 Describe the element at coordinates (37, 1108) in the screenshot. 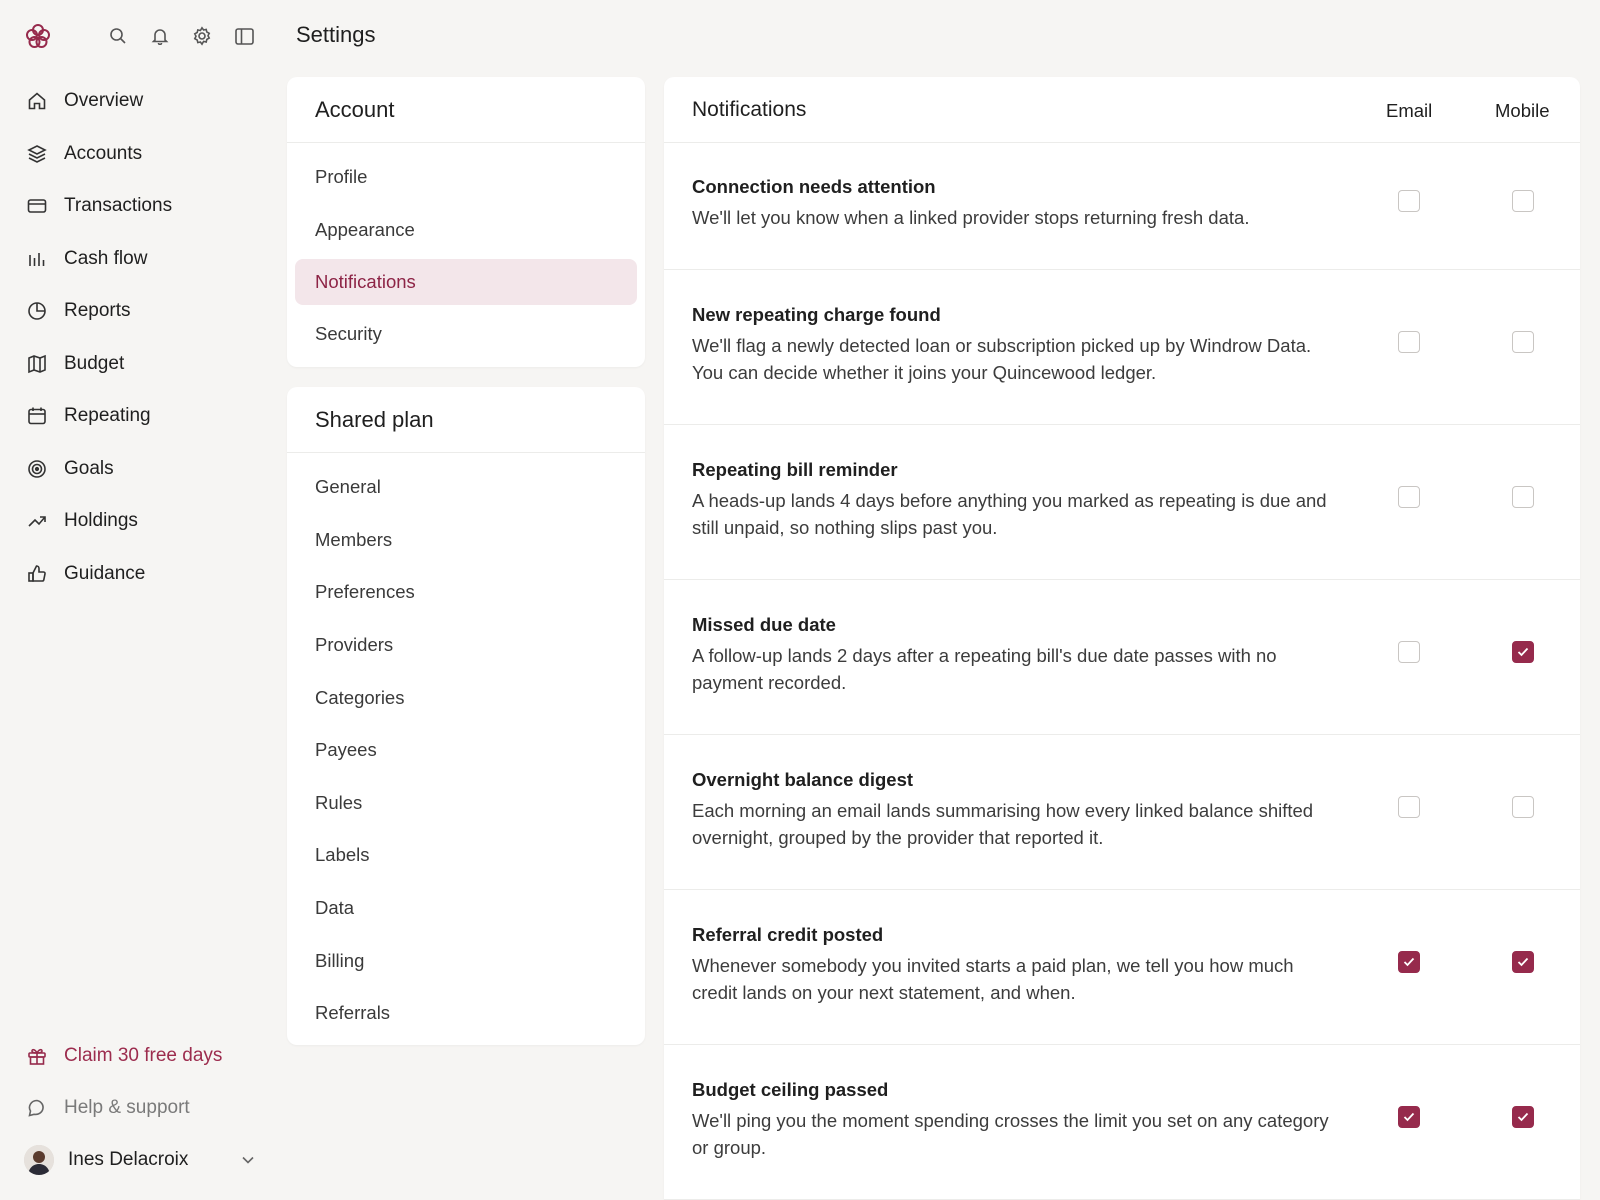

I see `chat-bubble-icon` at that location.